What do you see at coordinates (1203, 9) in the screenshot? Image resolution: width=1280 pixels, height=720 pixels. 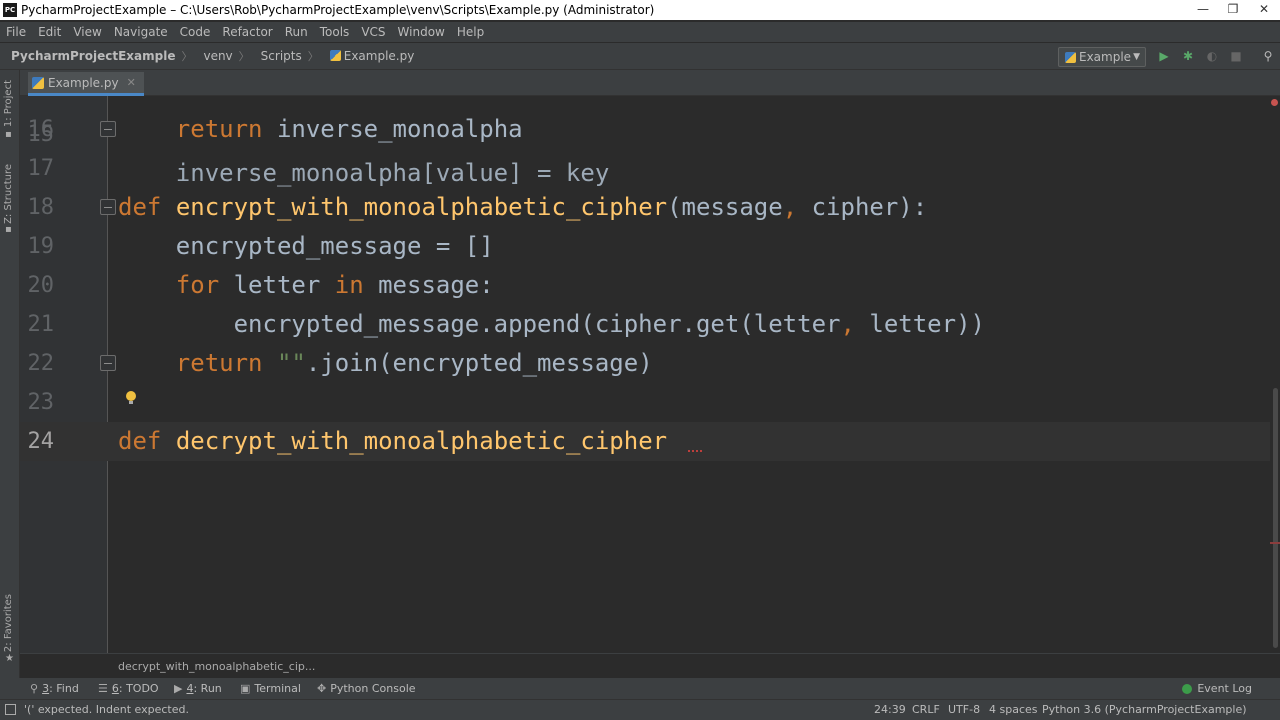 I see `minimize-button: —` at bounding box center [1203, 9].